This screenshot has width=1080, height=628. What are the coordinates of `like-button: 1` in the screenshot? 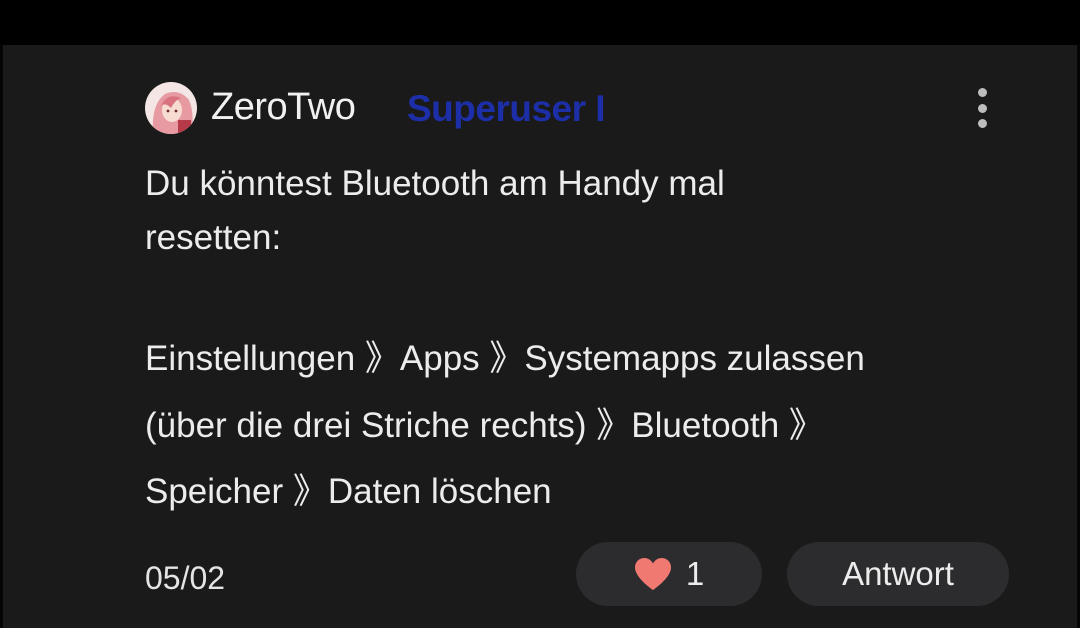 It's located at (669, 574).